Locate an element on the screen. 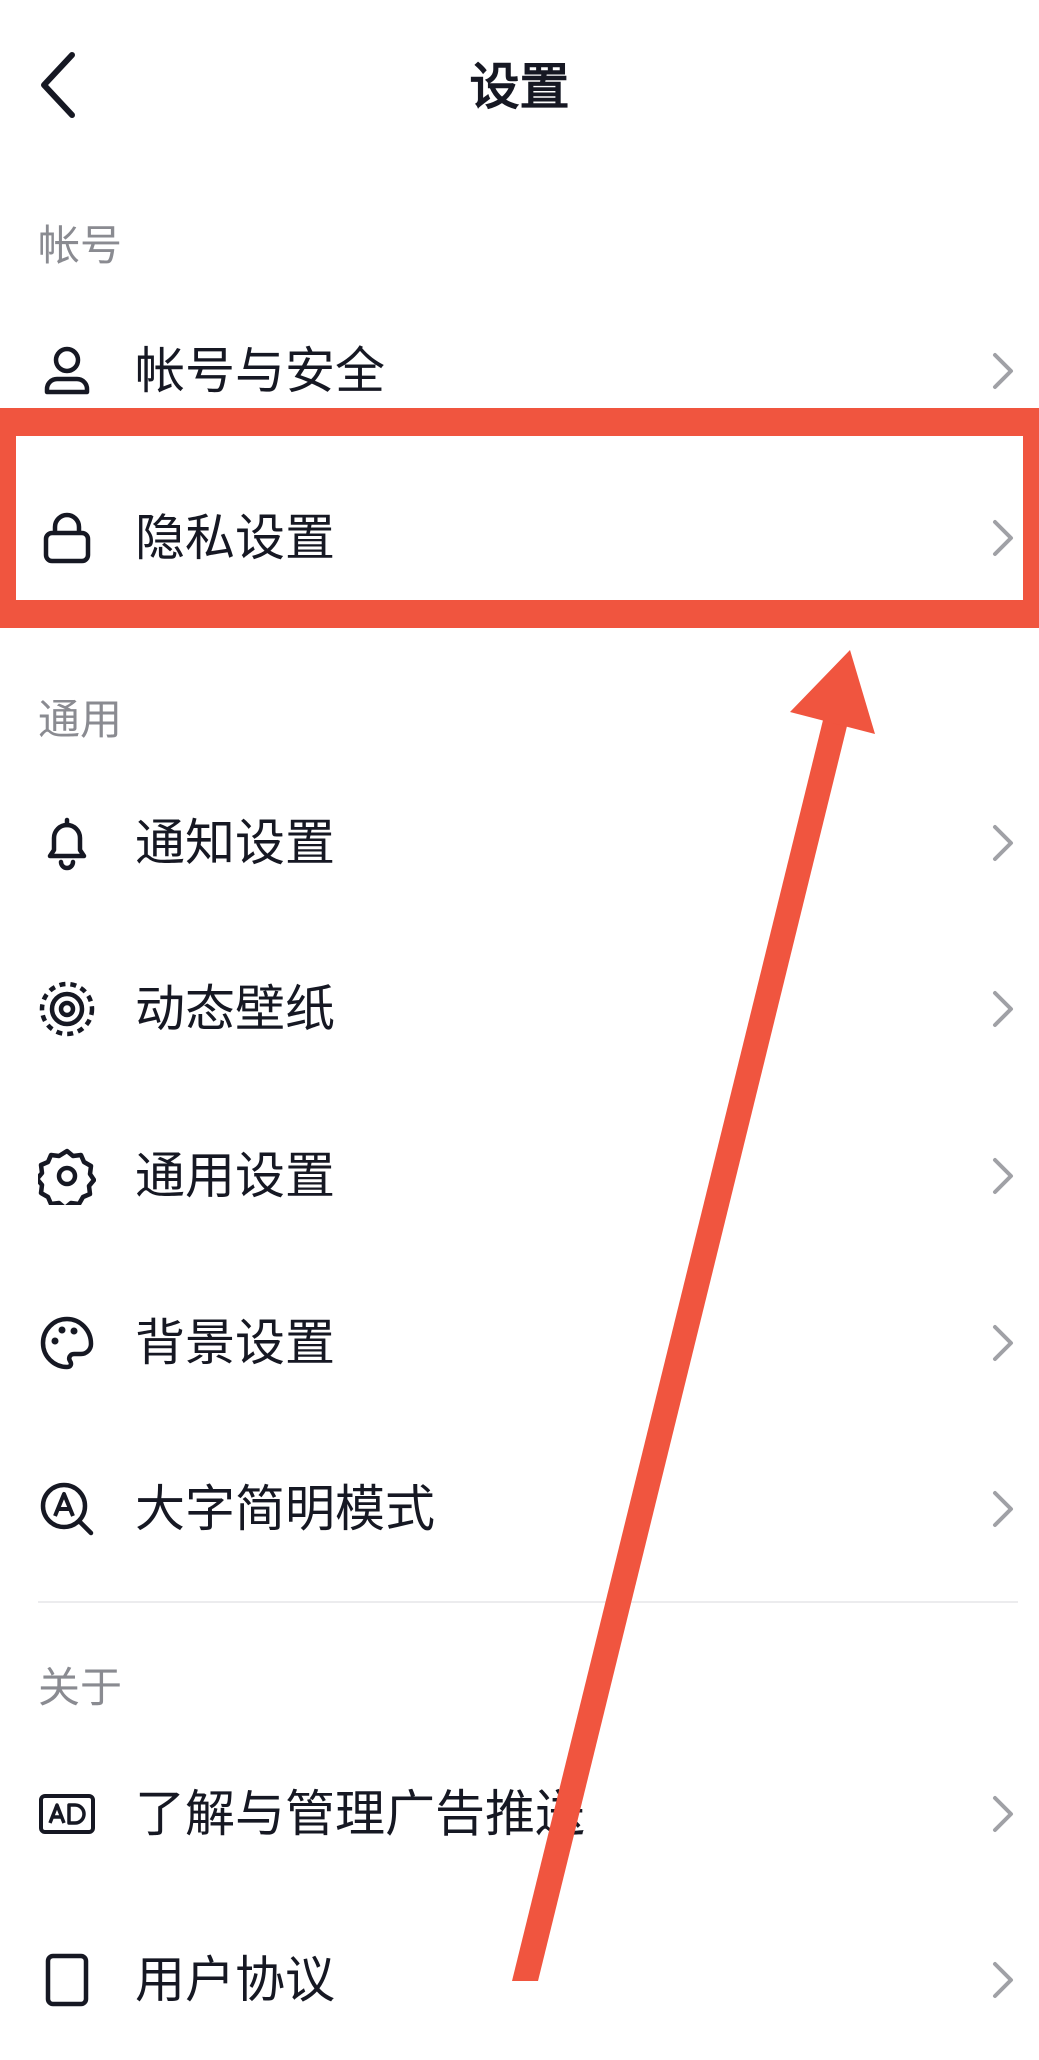 The image size is (1039, 2060). section-divider is located at coordinates (528, 1602).